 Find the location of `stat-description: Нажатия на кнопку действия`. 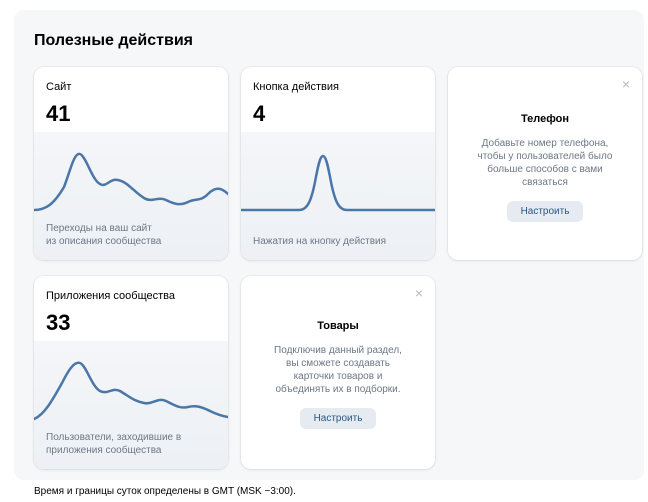

stat-description: Нажатия на кнопку действия is located at coordinates (320, 241).